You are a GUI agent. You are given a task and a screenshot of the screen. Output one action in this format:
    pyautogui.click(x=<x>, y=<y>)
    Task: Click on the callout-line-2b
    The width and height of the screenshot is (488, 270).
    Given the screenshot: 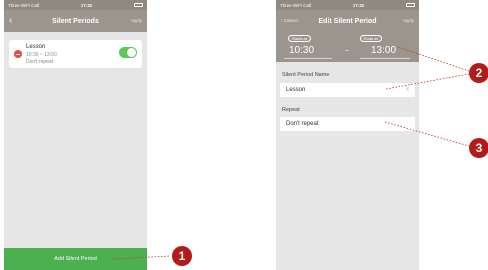 What is the action you would take?
    pyautogui.click(x=427, y=81)
    